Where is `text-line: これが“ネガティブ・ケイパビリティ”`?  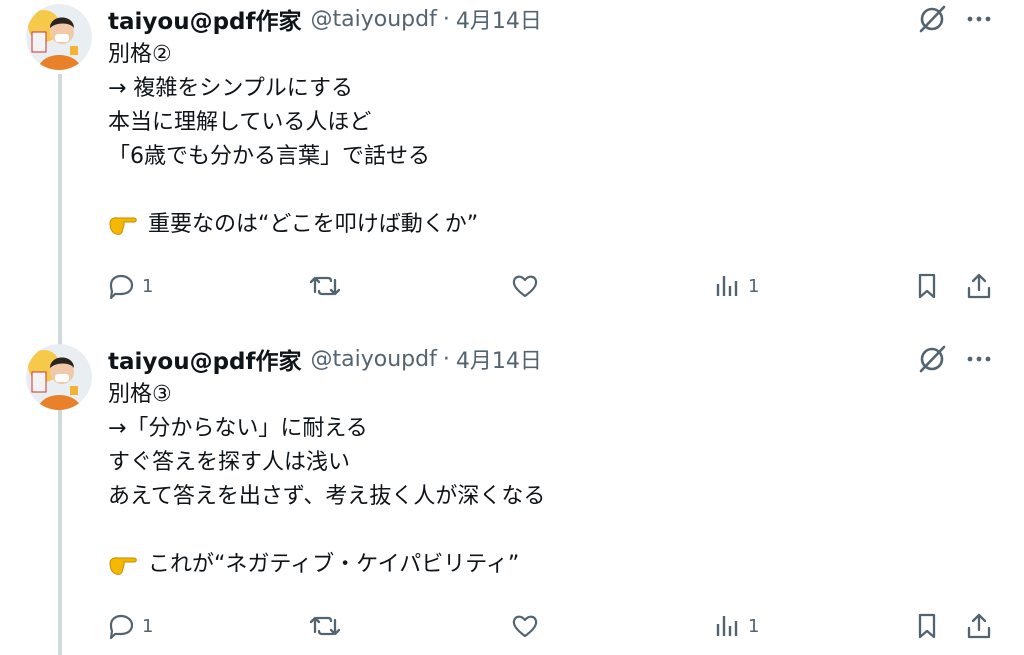
text-line: これが“ネガティブ・ケイパビリティ” is located at coordinates (334, 564).